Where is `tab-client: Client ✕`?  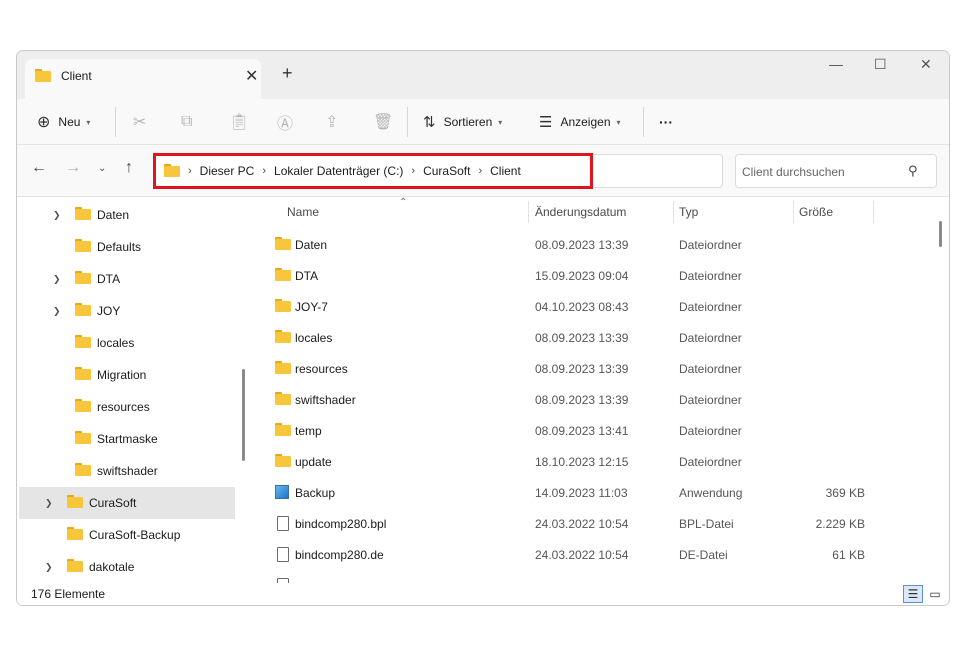
tab-client: Client ✕ is located at coordinates (143, 79).